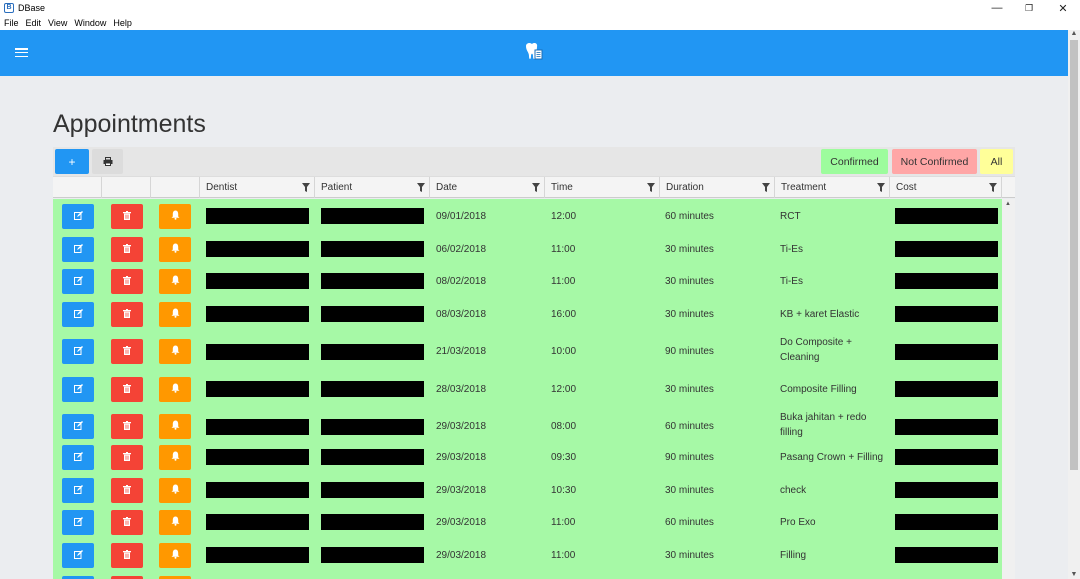  I want to click on table-row: 29/03/2018 11:00 60 minutes Pro Exo, so click(527, 522).